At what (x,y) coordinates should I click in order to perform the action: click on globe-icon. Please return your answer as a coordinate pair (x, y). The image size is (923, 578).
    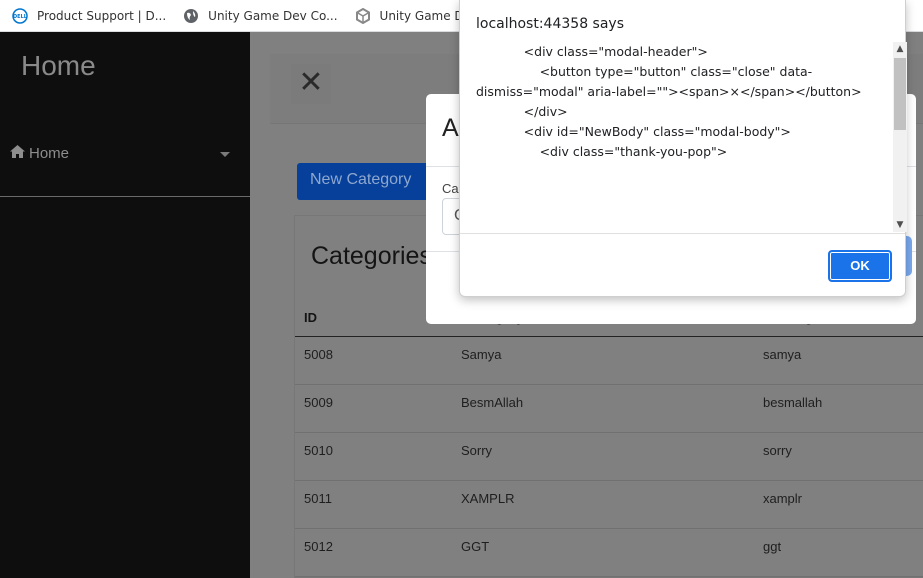
    Looking at the image, I should click on (191, 16).